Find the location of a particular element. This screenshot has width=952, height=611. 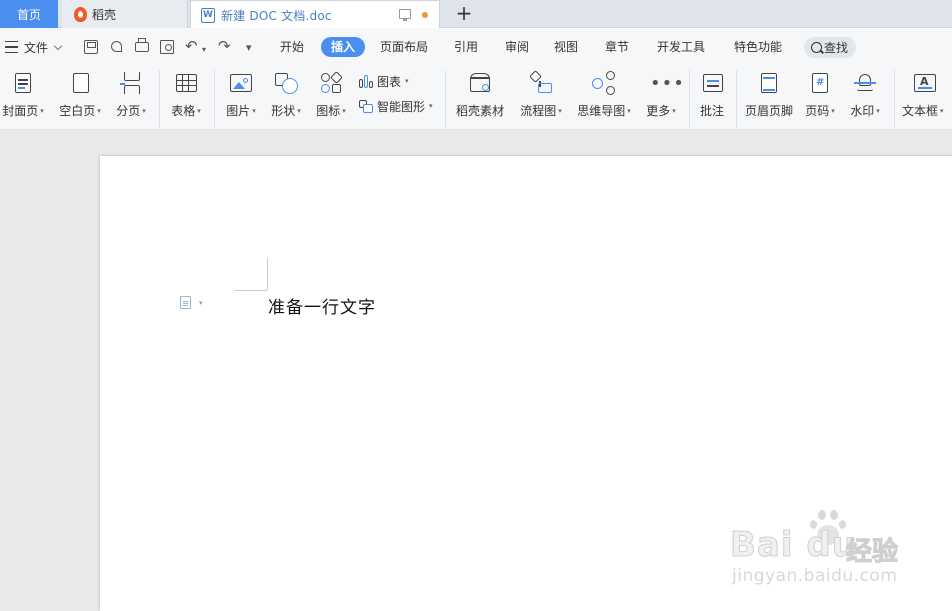

quick-access-more-icon: ▾ is located at coordinates (249, 48).